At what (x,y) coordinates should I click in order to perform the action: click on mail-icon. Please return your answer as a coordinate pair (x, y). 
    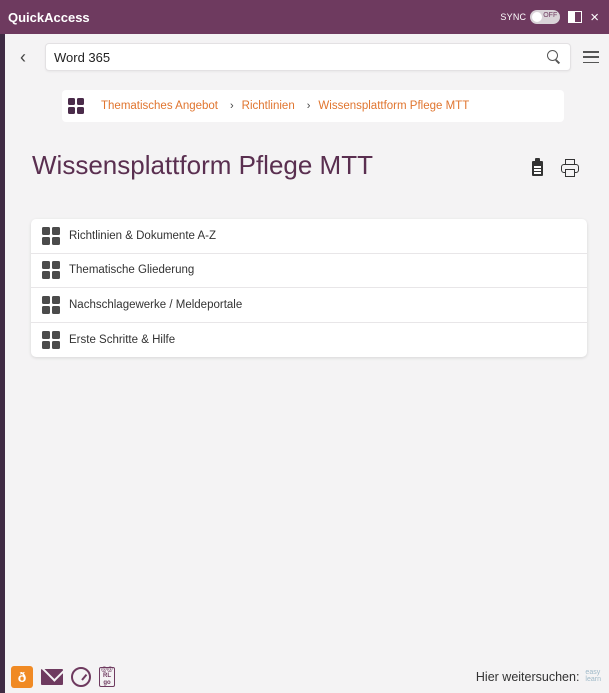
    Looking at the image, I should click on (52, 676).